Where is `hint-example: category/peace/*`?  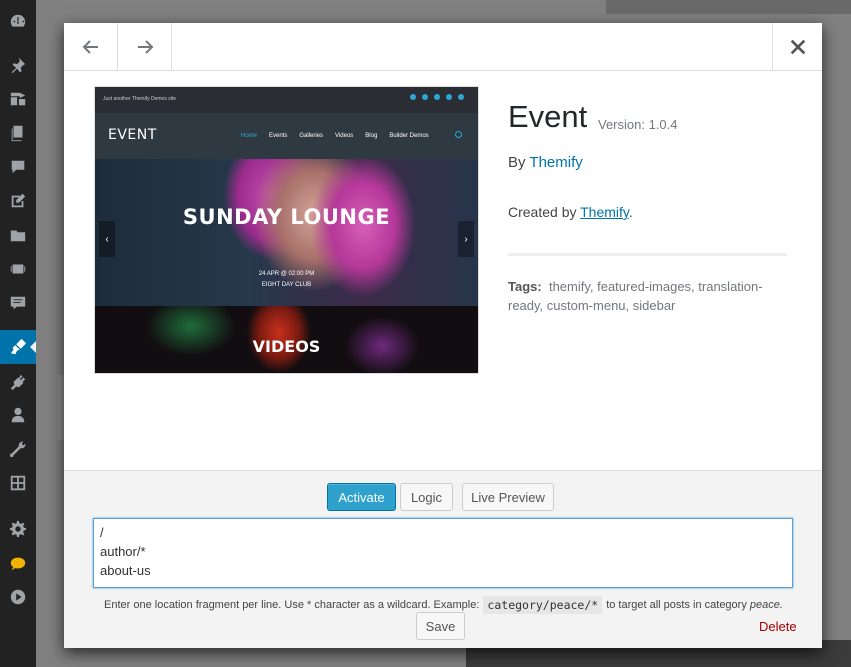
hint-example: category/peace/* is located at coordinates (543, 605).